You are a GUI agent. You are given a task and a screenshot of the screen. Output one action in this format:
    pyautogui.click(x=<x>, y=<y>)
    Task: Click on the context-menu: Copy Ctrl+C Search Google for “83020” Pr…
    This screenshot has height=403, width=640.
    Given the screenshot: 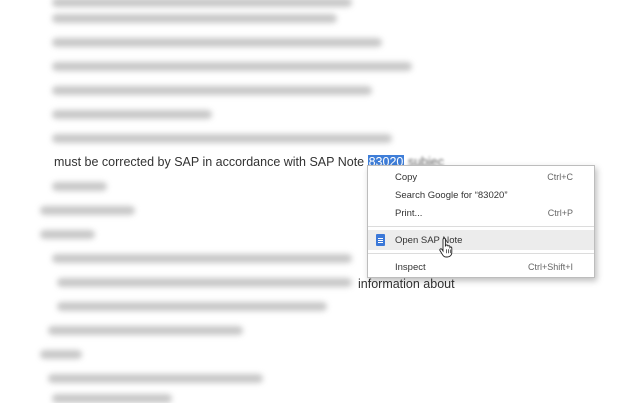 What is the action you would take?
    pyautogui.click(x=481, y=221)
    